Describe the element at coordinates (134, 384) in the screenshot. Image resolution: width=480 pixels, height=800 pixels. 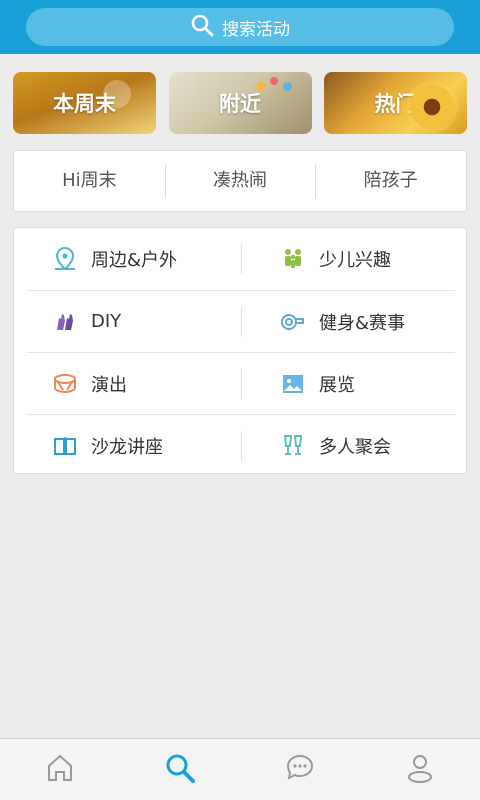
I see `category-performance: 演出` at that location.